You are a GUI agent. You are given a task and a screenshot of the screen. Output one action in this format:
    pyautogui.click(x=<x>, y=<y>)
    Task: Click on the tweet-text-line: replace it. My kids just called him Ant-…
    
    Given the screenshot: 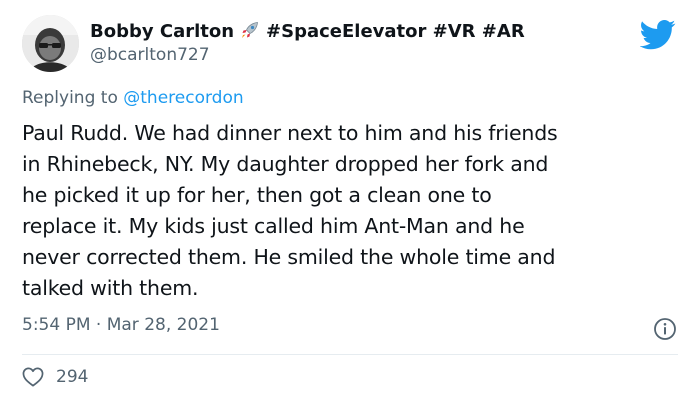 What is the action you would take?
    pyautogui.click(x=273, y=226)
    